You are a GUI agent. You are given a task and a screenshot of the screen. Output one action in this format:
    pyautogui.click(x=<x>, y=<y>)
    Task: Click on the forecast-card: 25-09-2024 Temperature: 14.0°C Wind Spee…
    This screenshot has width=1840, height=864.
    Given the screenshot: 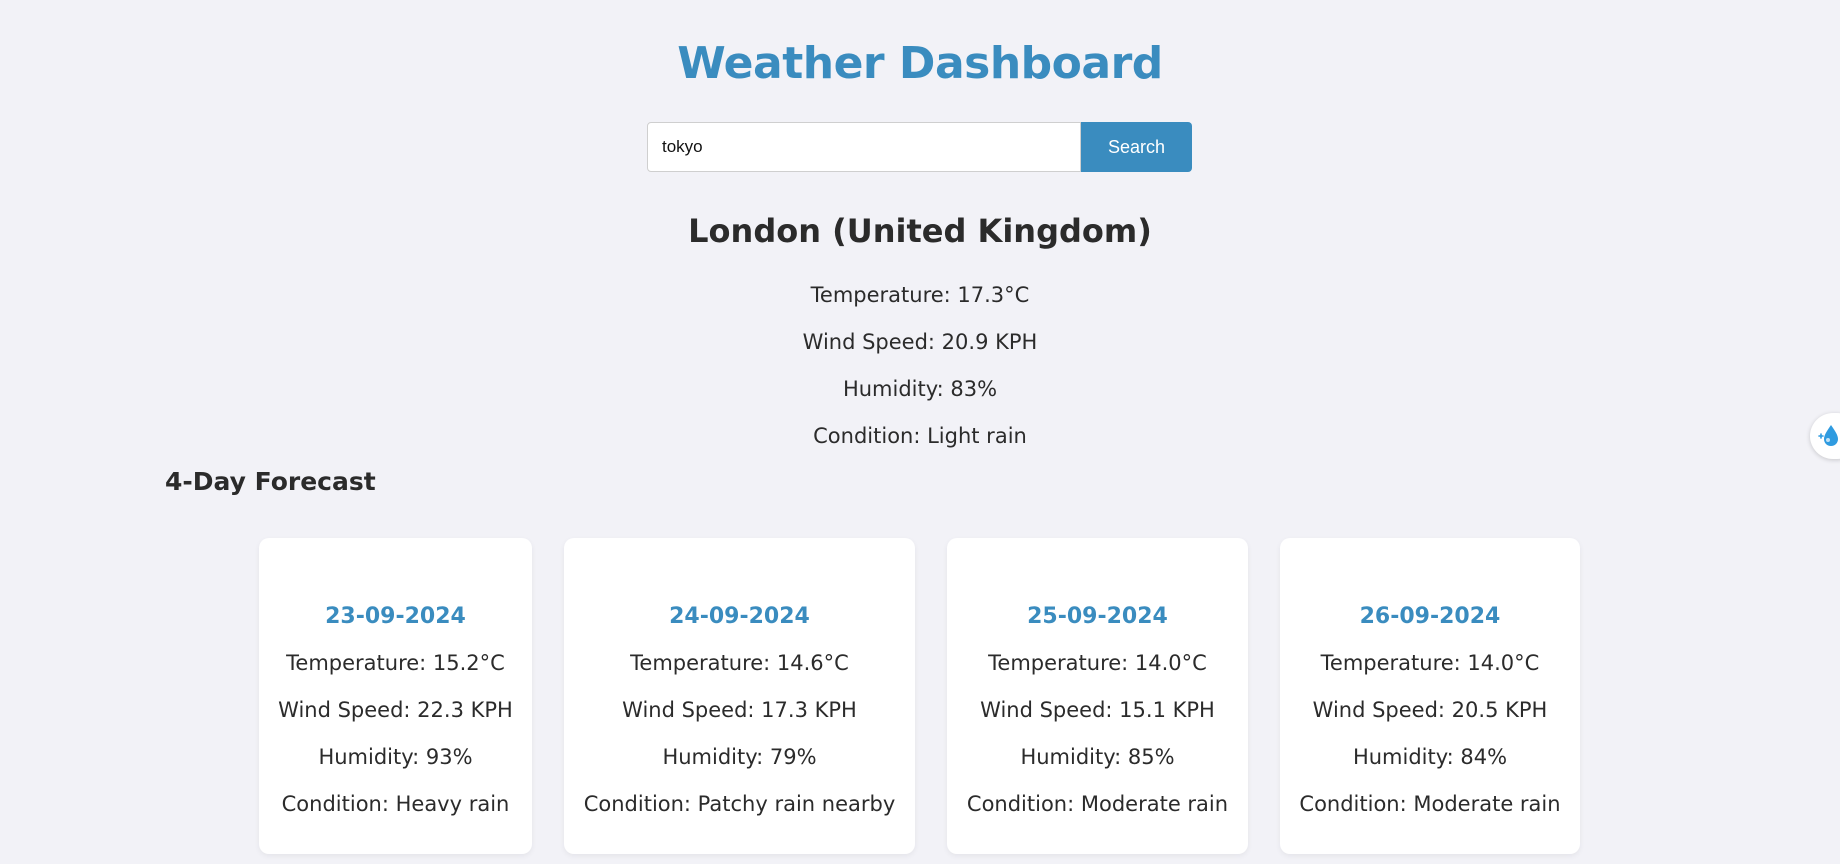 What is the action you would take?
    pyautogui.click(x=1097, y=696)
    